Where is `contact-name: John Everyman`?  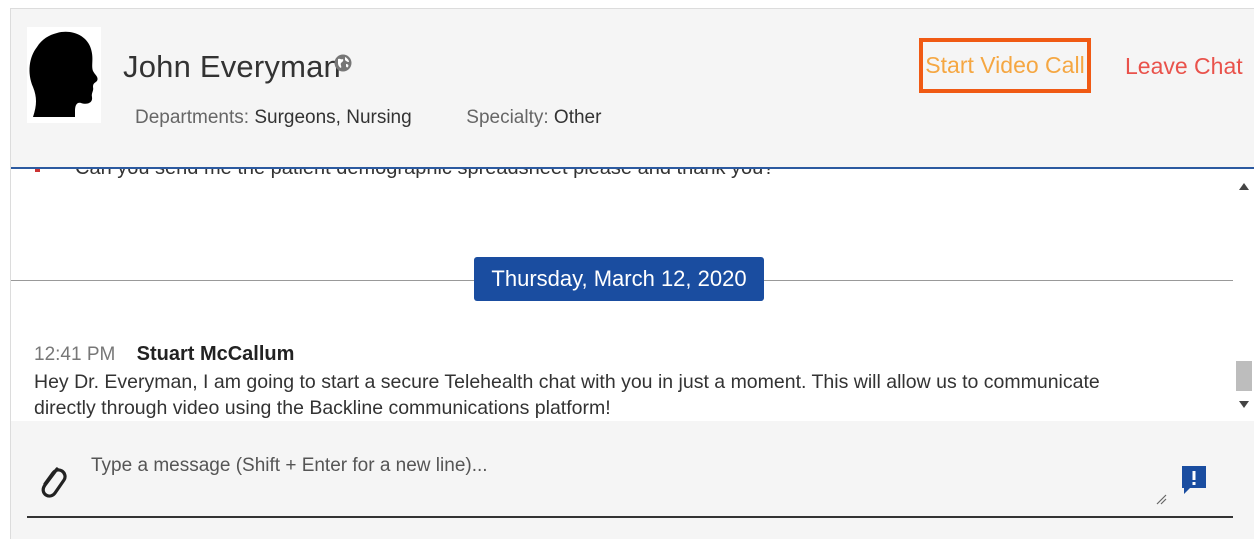
contact-name: John Everyman is located at coordinates (232, 66).